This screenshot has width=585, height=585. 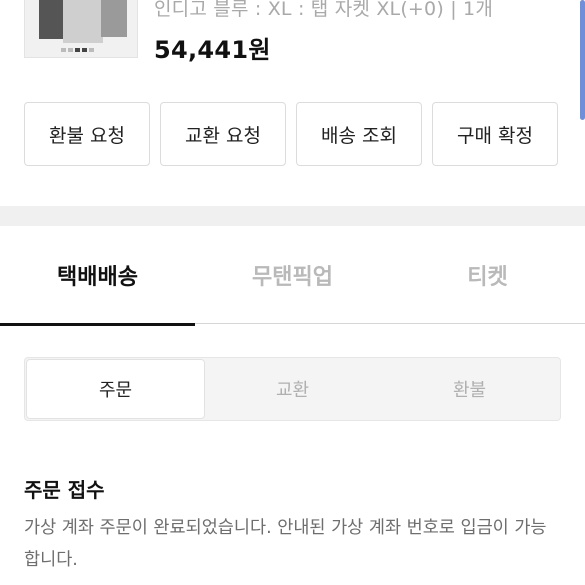 I want to click on status-title: 주문 접수, so click(x=64, y=490).